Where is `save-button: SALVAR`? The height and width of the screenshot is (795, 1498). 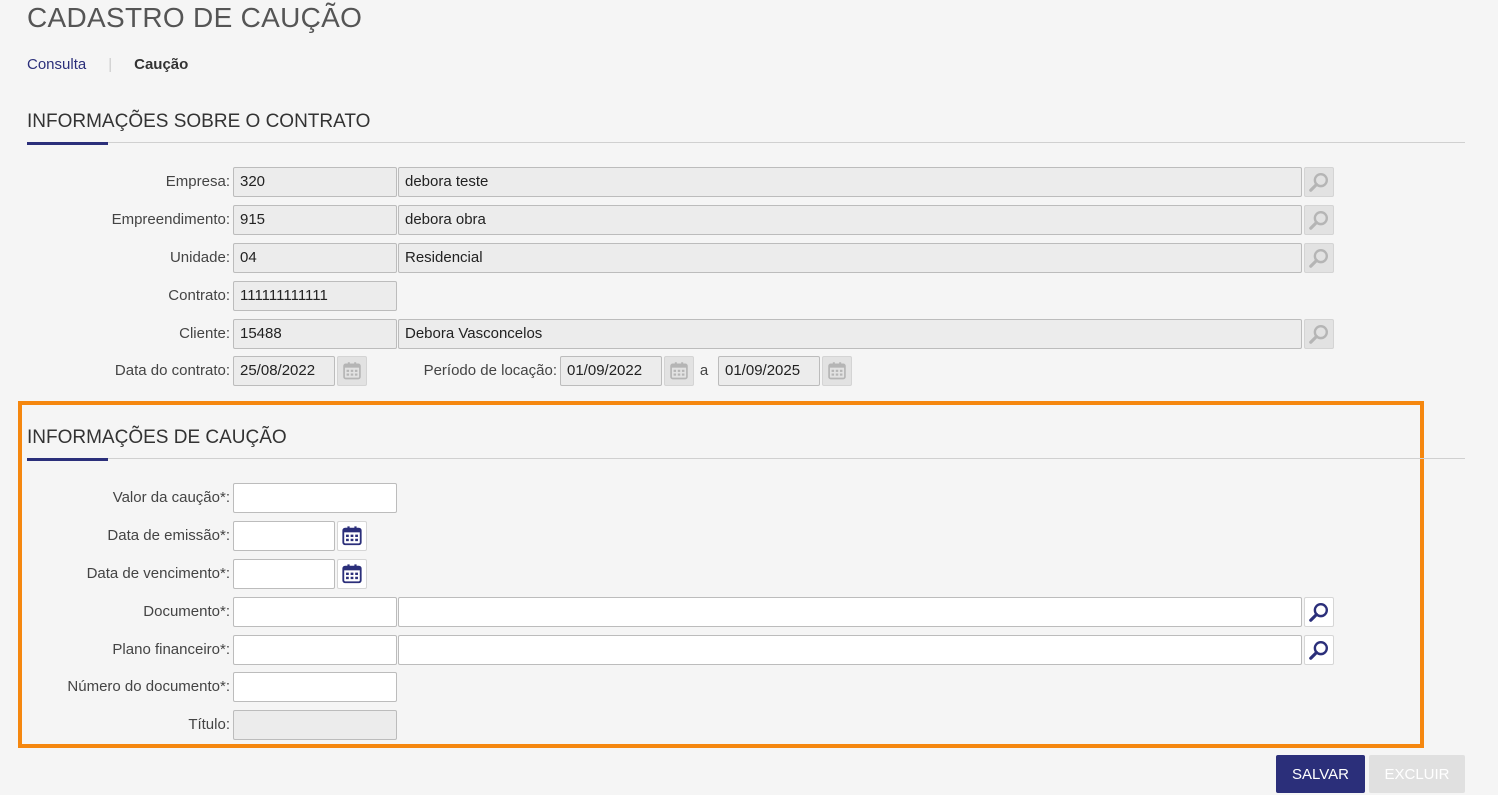
save-button: SALVAR is located at coordinates (1320, 774).